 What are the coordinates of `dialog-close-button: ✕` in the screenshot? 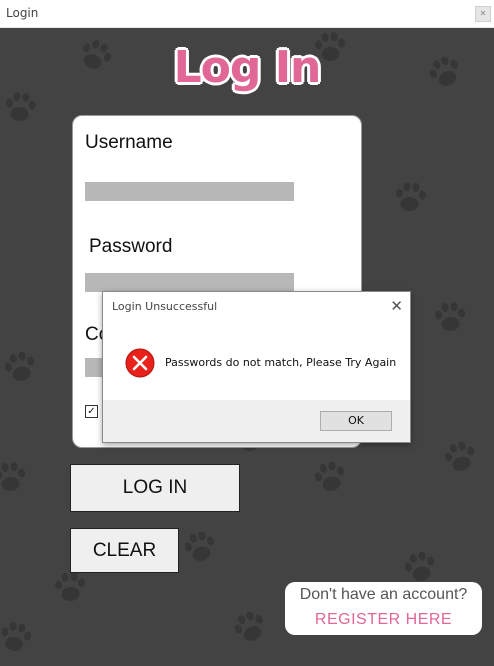 It's located at (396, 306).